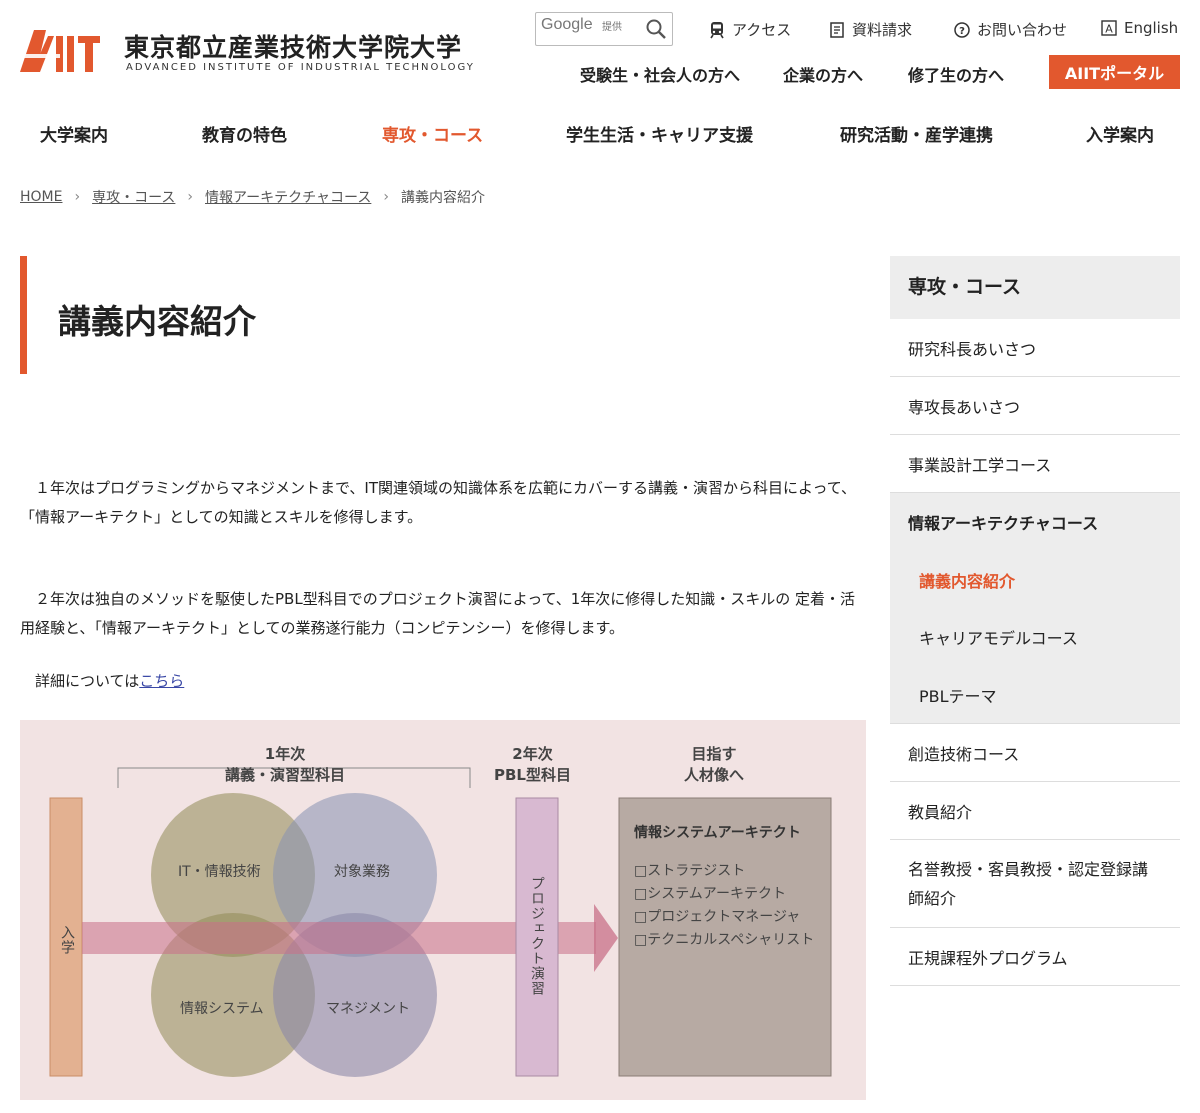  I want to click on document-icon, so click(837, 29).